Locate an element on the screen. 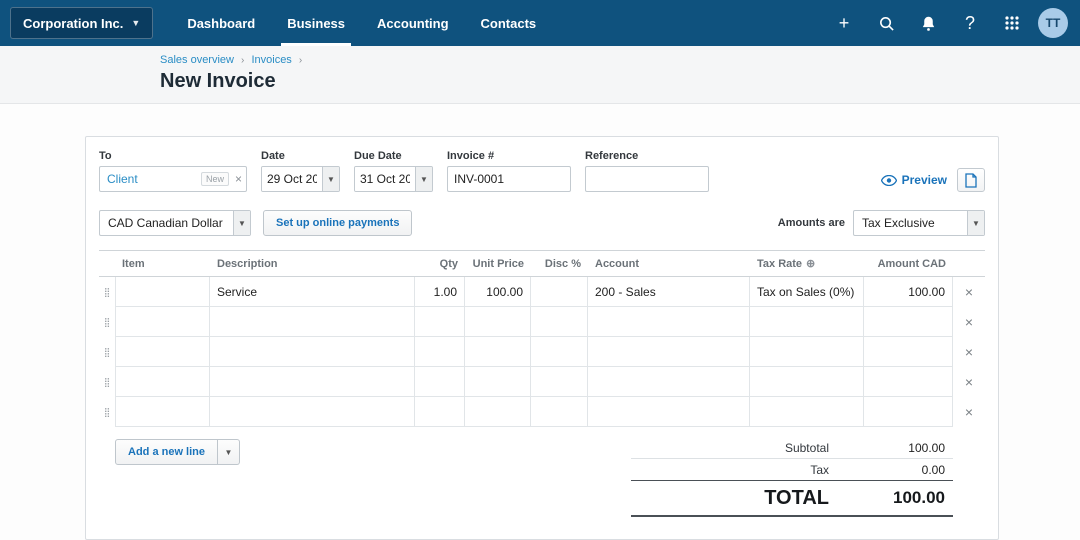 The height and width of the screenshot is (540, 1080). amounts-are-value: Tax Exclusive is located at coordinates (898, 223).